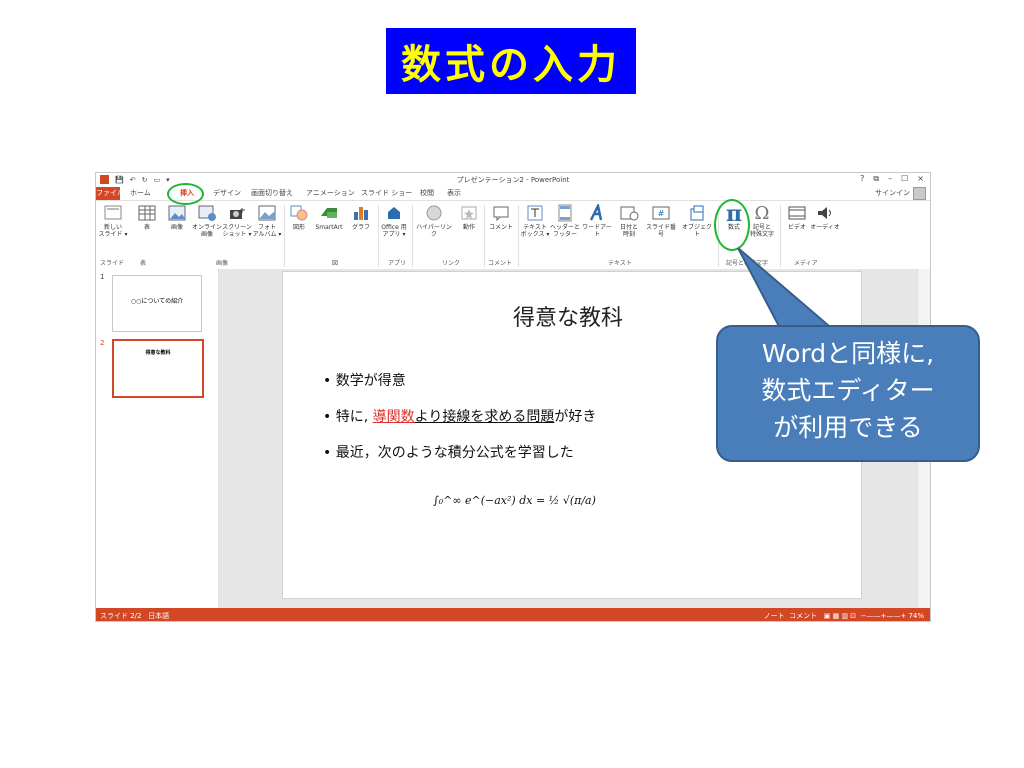 Image resolution: width=1024 pixels, height=768 pixels. What do you see at coordinates (848, 353) in the screenshot?
I see `callout-line: Wordと同様に,` at bounding box center [848, 353].